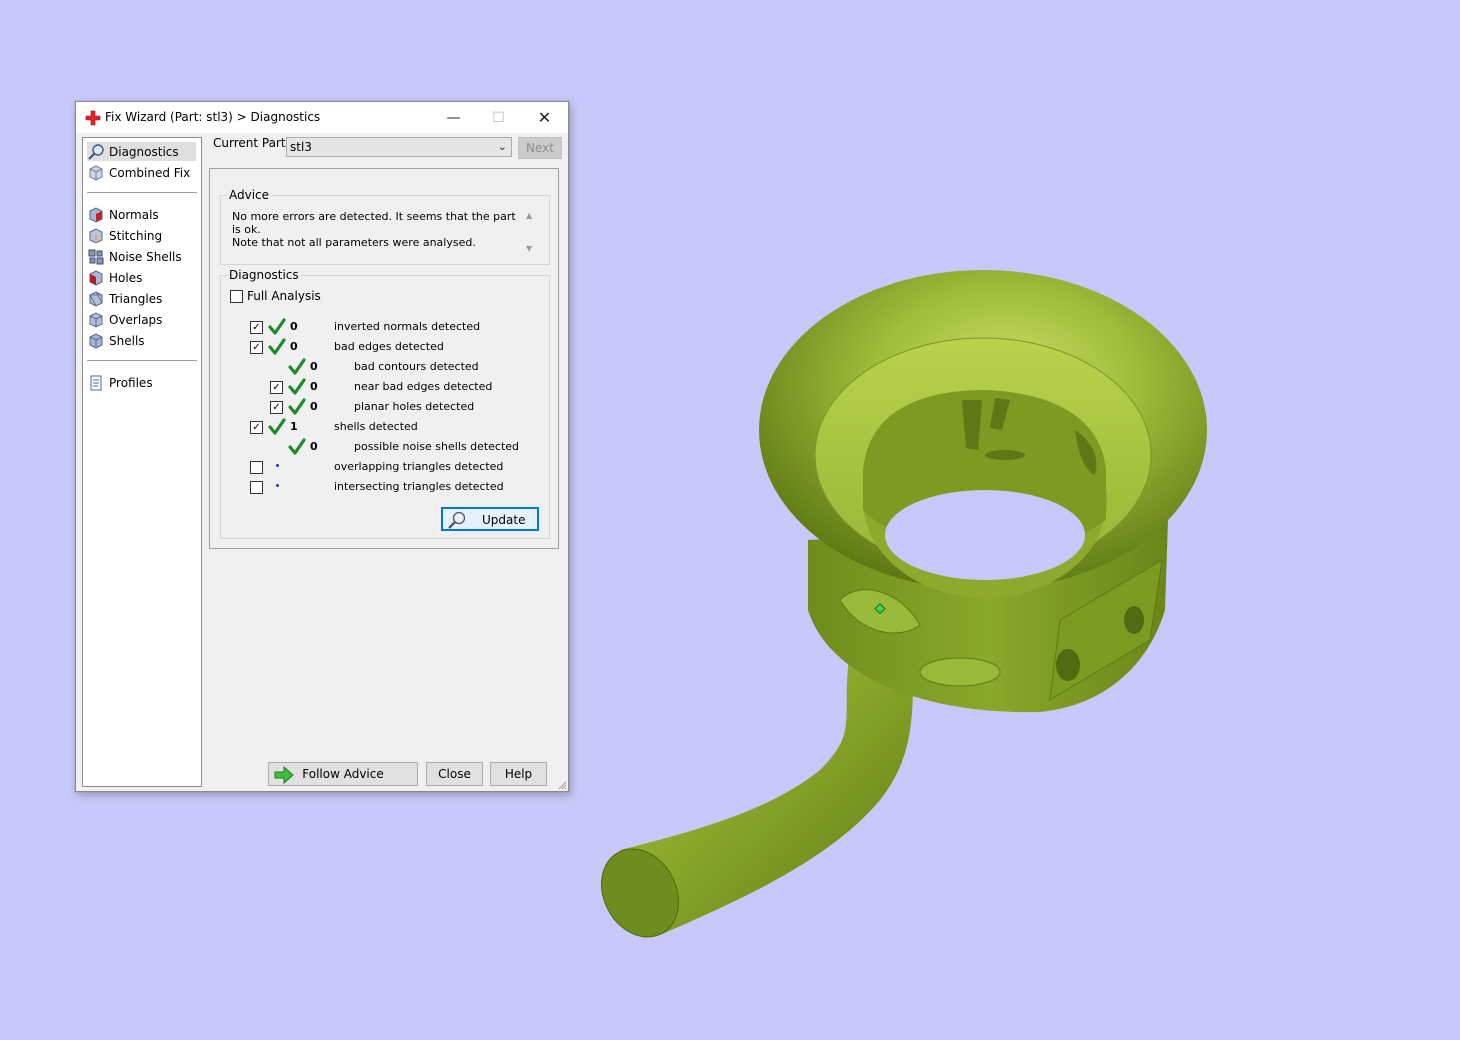 The width and height of the screenshot is (1460, 1040). Describe the element at coordinates (96, 298) in the screenshot. I see `triangles-cube-icon` at that location.